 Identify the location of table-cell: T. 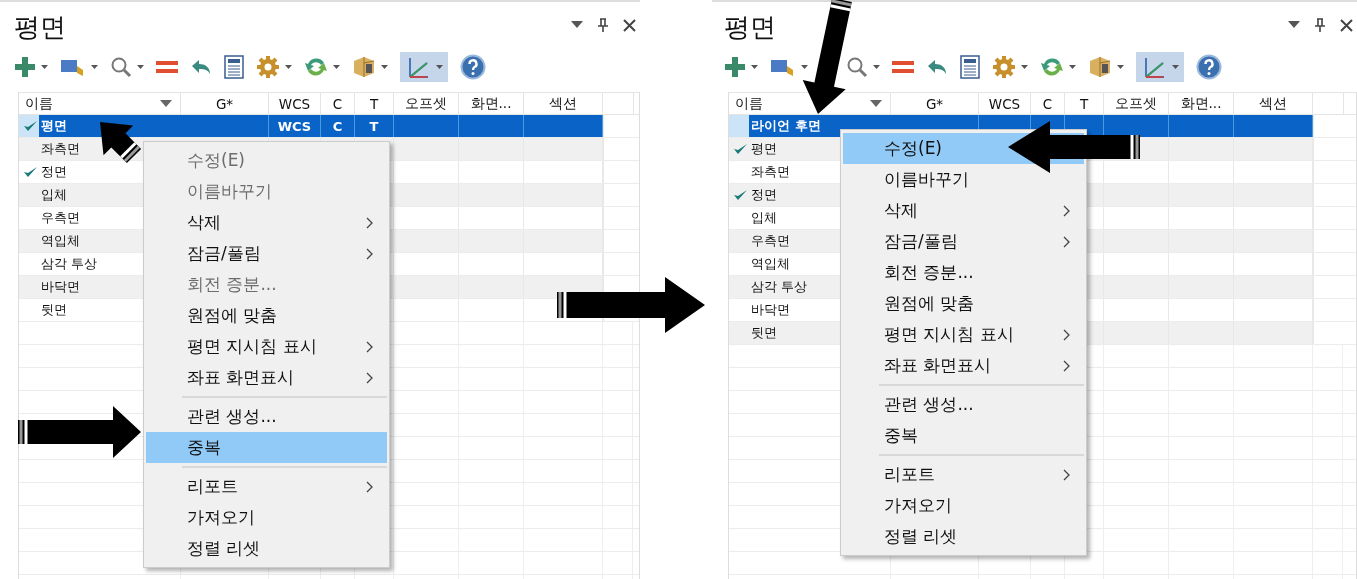
(374, 126).